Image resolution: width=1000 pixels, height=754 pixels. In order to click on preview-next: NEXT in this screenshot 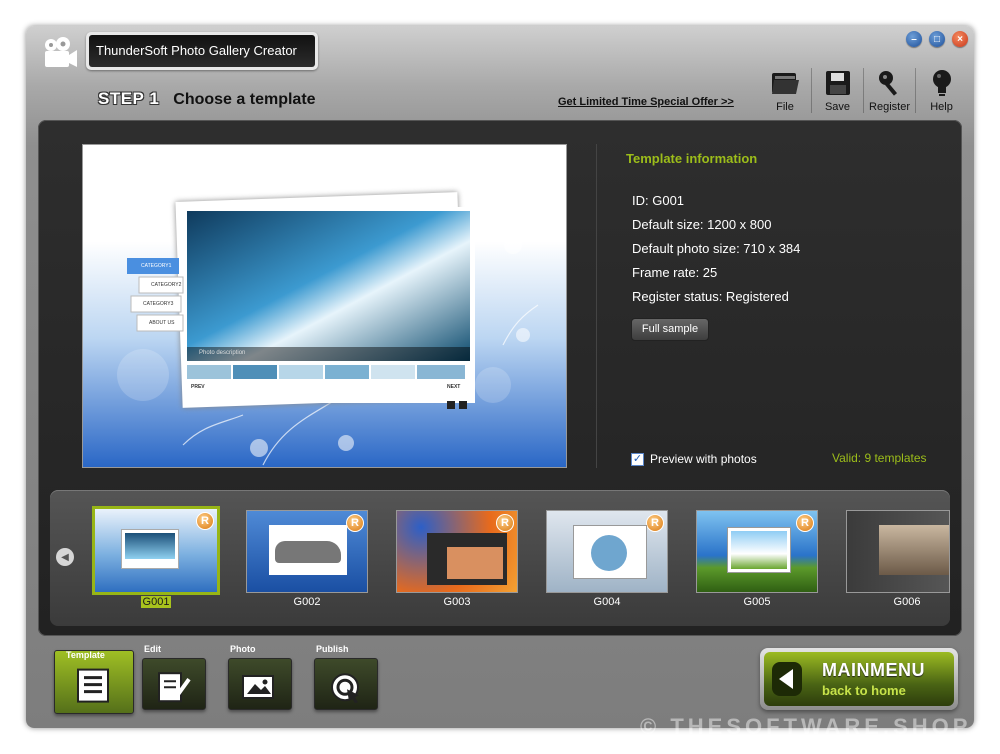, I will do `click(454, 387)`.